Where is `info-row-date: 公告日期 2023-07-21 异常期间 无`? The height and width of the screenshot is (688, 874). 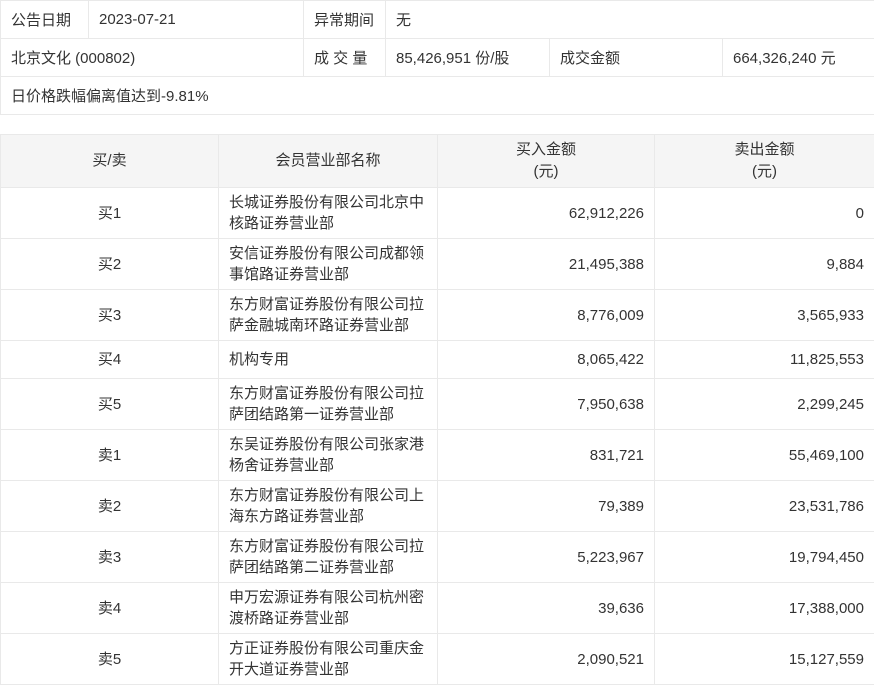
info-row-date: 公告日期 2023-07-21 异常期间 无 is located at coordinates (437, 19).